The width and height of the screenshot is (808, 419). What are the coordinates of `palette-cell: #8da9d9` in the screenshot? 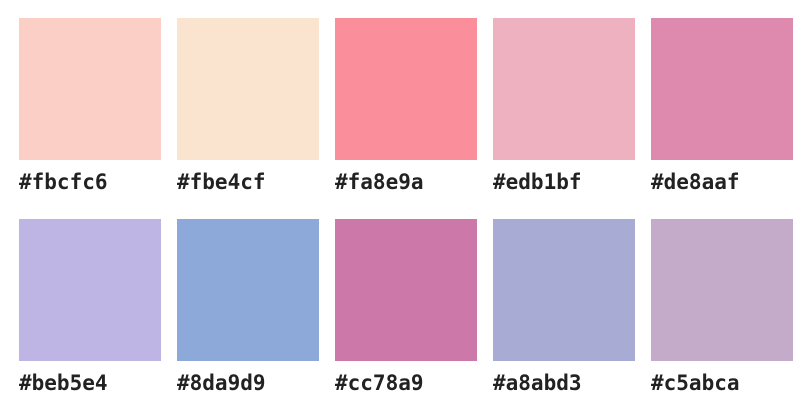 It's located at (248, 307).